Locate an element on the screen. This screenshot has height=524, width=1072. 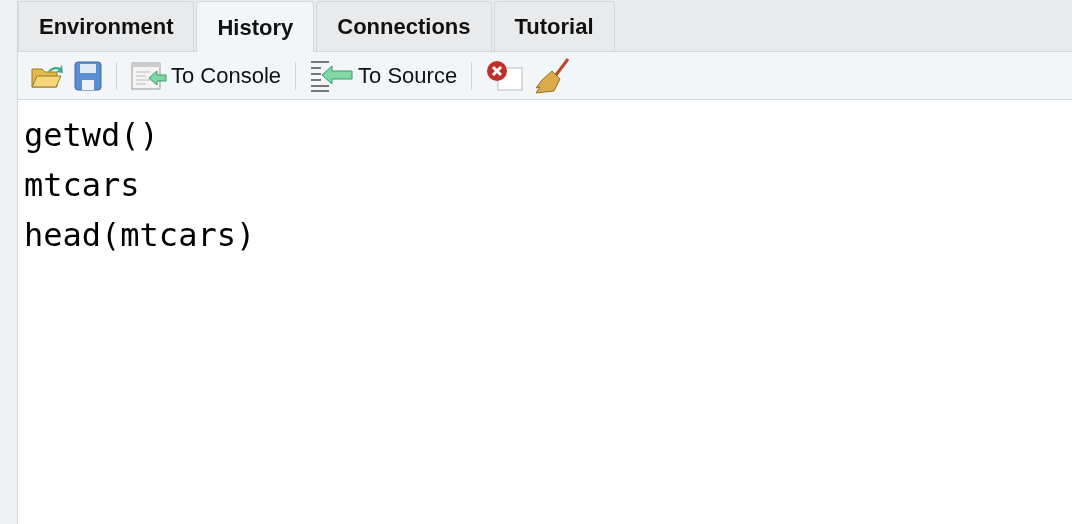
console-arrow-icon is located at coordinates (149, 75).